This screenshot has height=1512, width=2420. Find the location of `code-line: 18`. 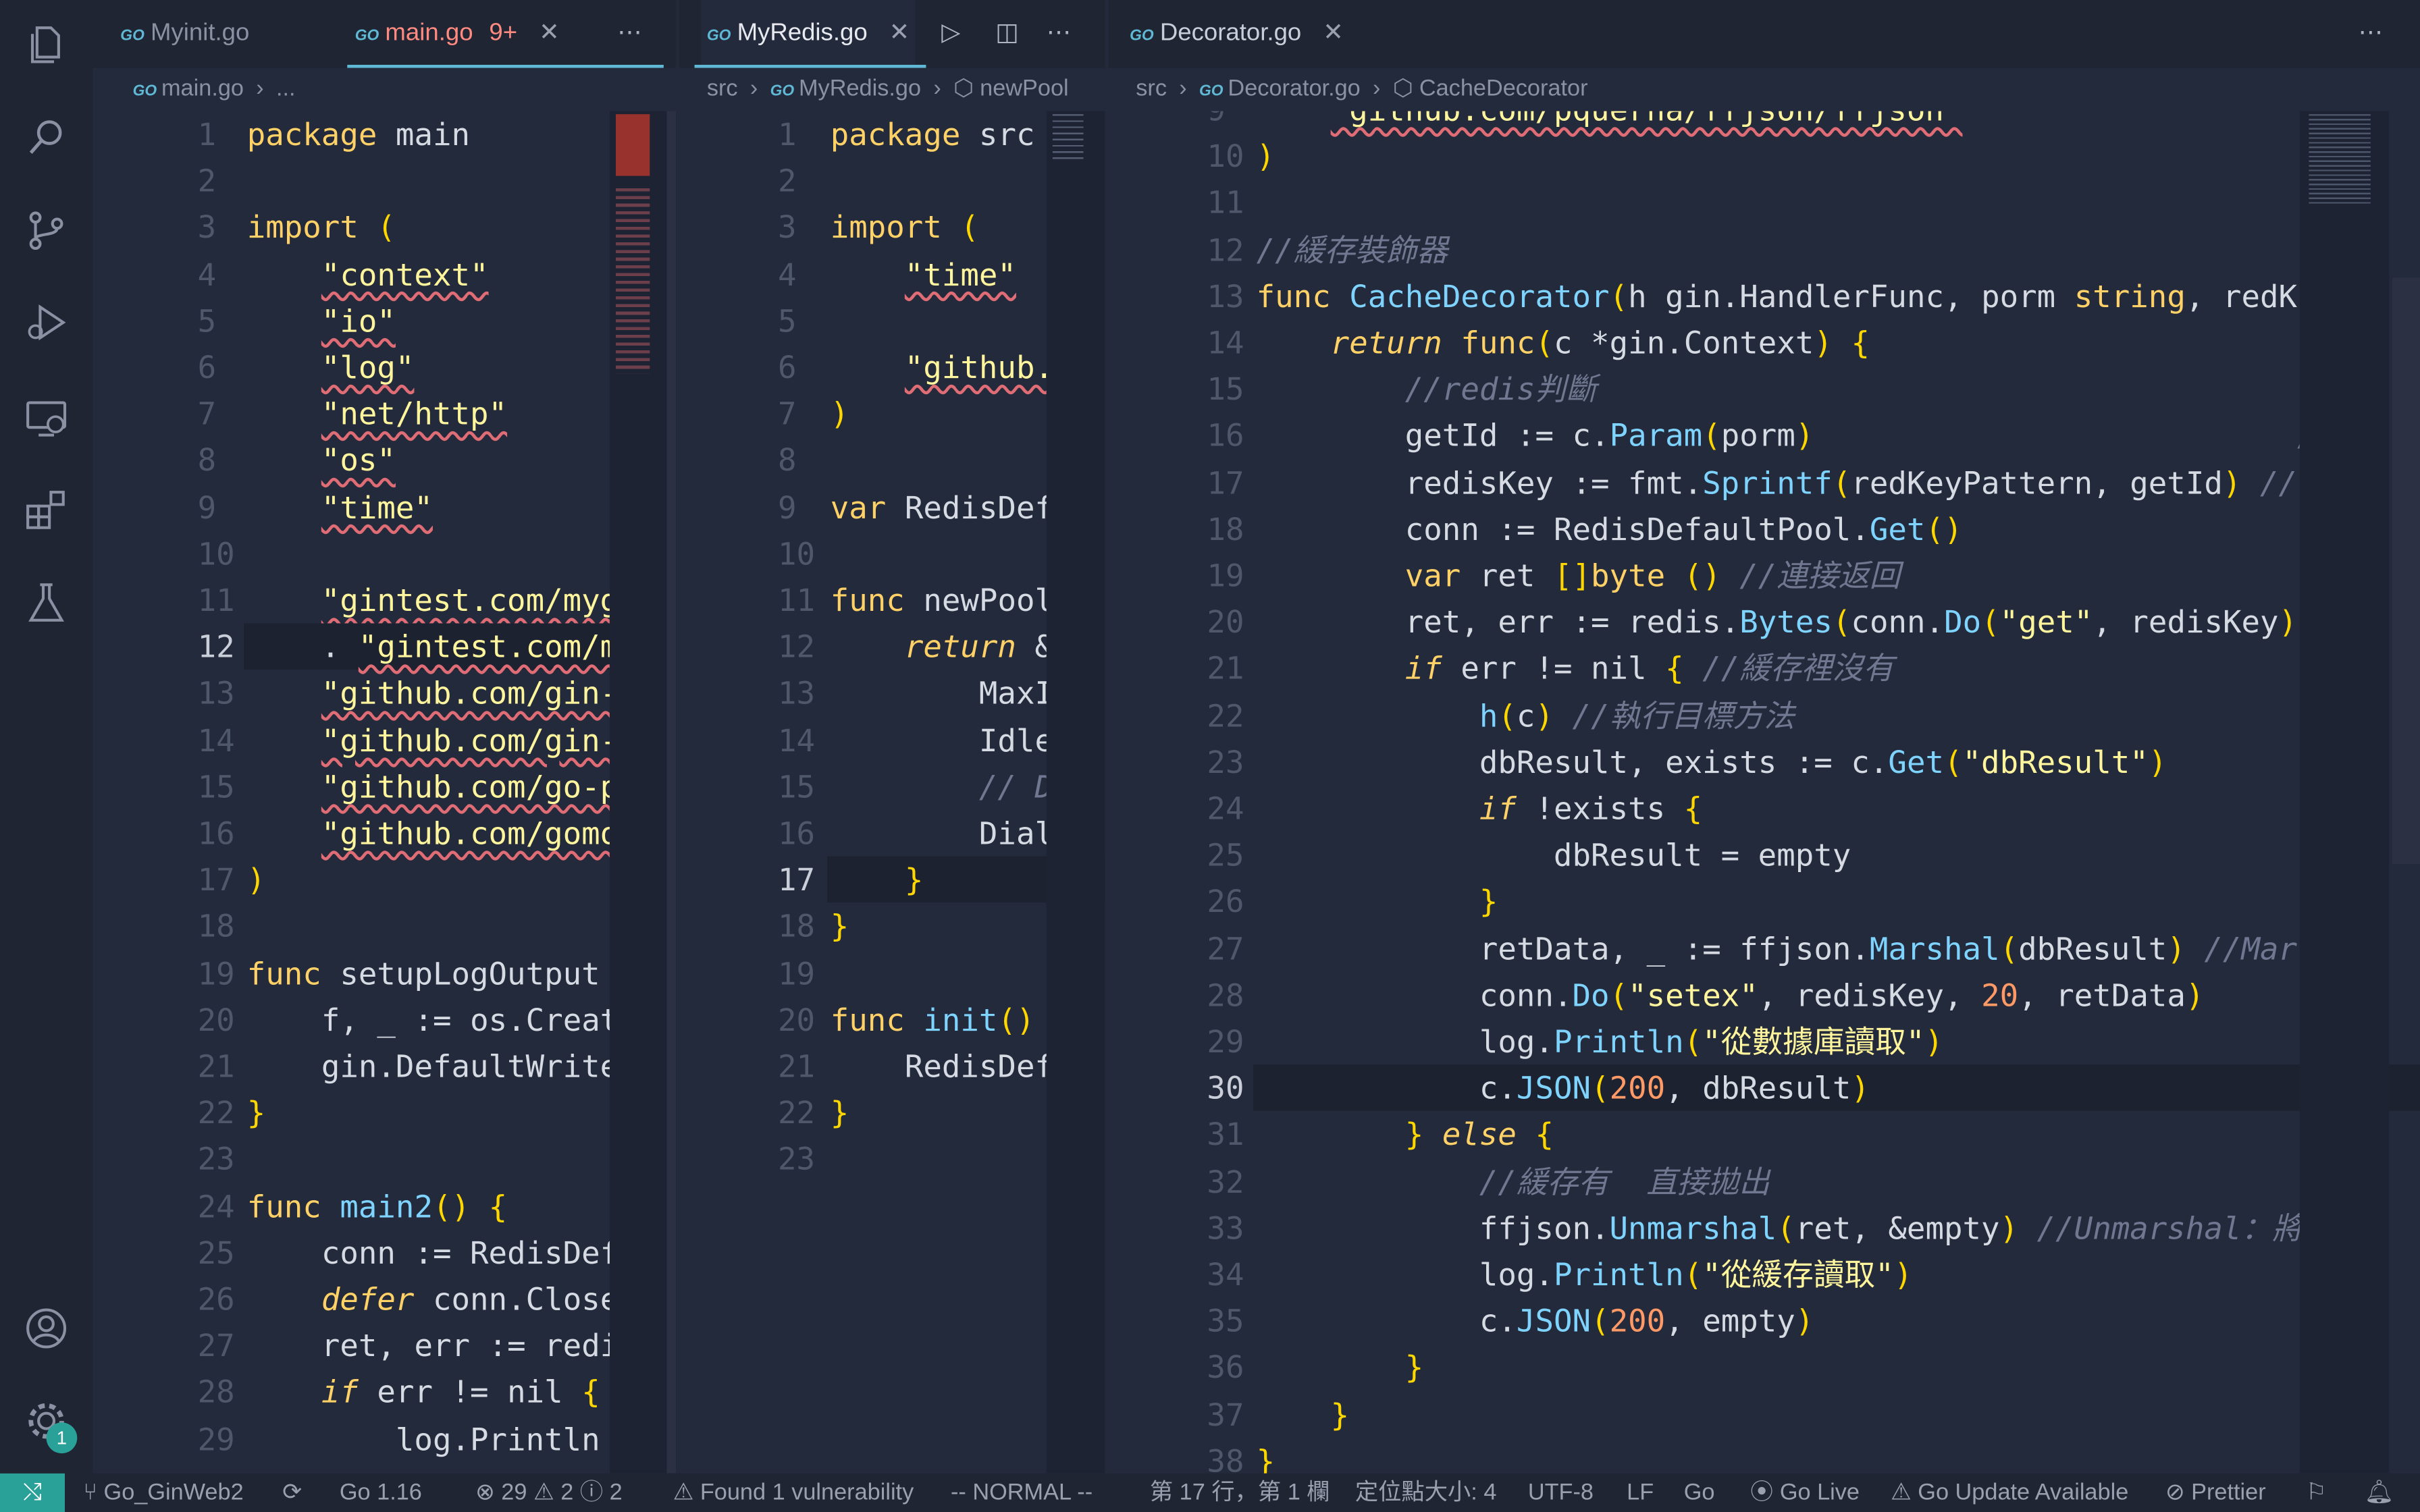

code-line: 18 is located at coordinates (384, 927).